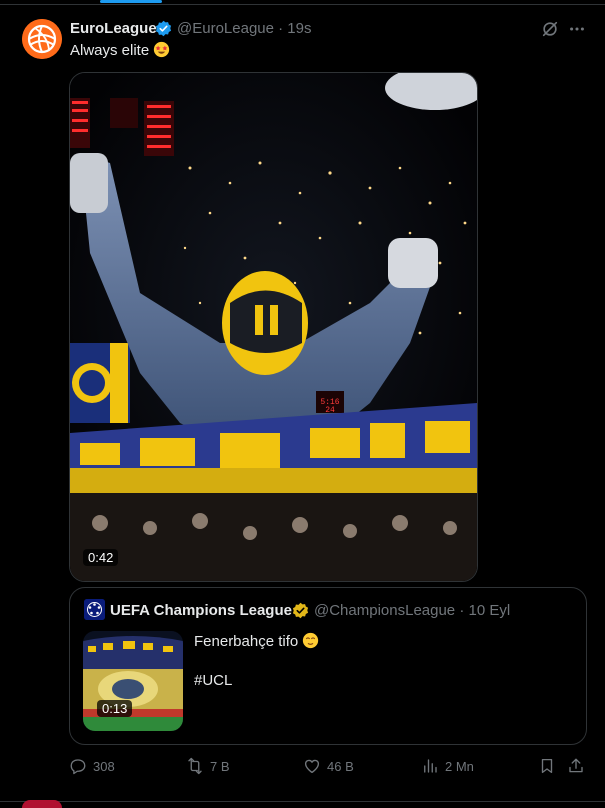  Describe the element at coordinates (213, 680) in the screenshot. I see `quoted-hashtag: #UCL` at that location.